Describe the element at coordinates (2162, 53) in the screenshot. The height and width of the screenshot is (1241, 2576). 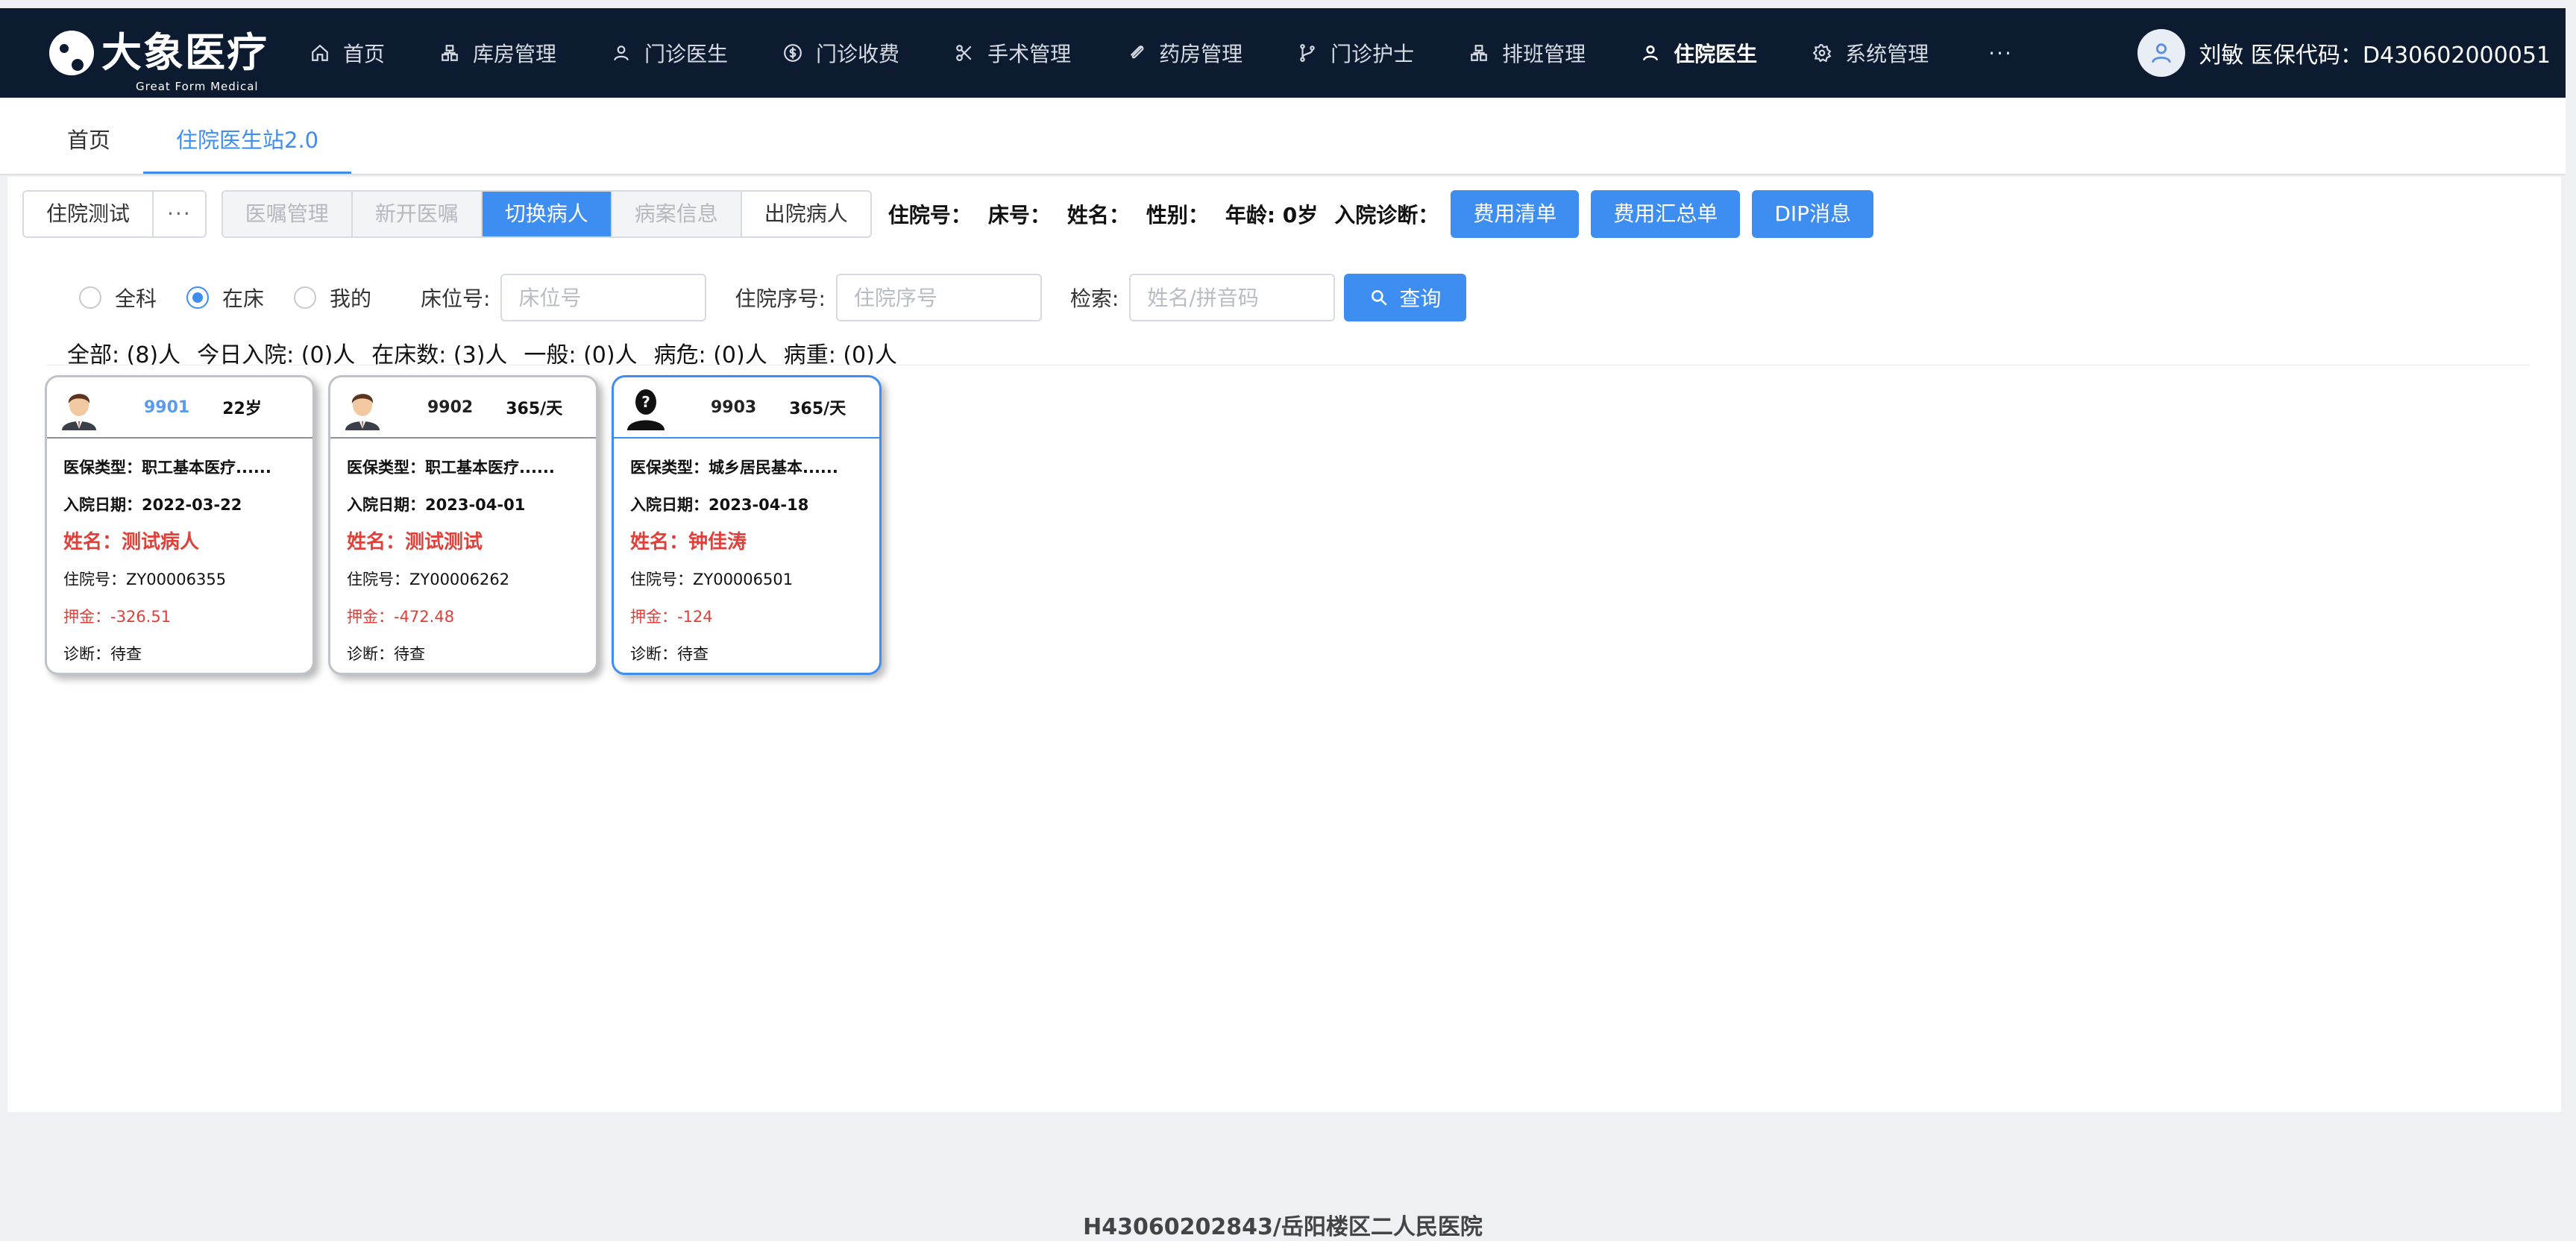
I see `user-avatar-icon` at that location.